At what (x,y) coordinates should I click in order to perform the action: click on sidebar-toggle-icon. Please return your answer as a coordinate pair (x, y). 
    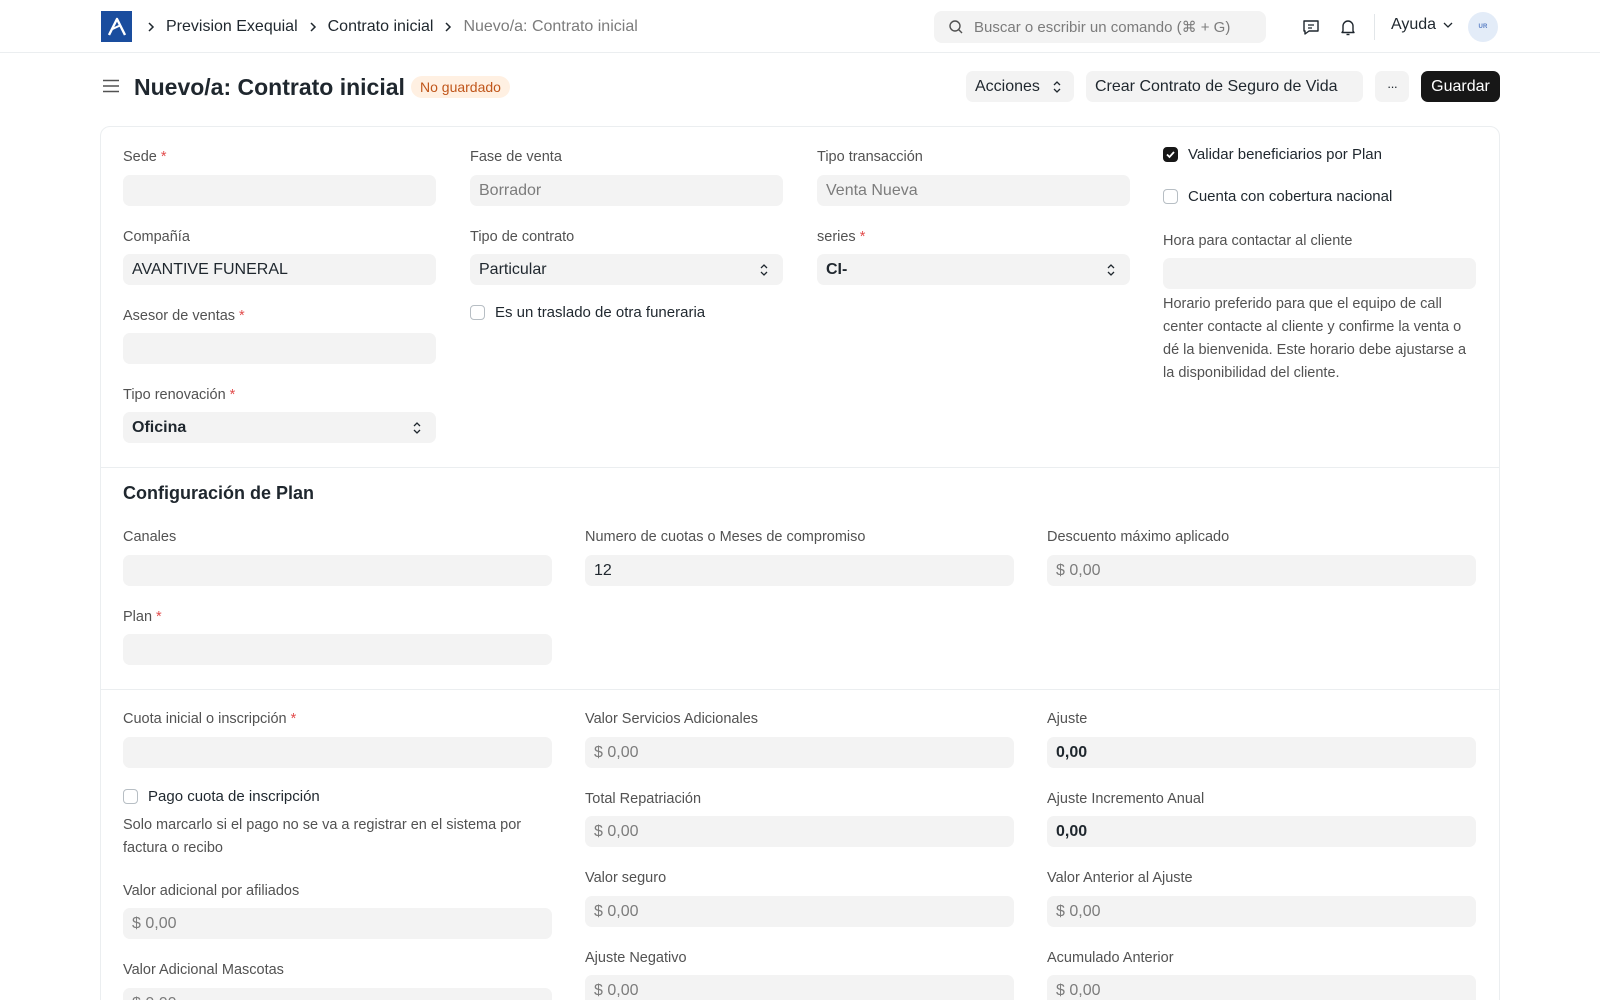
    Looking at the image, I should click on (111, 86).